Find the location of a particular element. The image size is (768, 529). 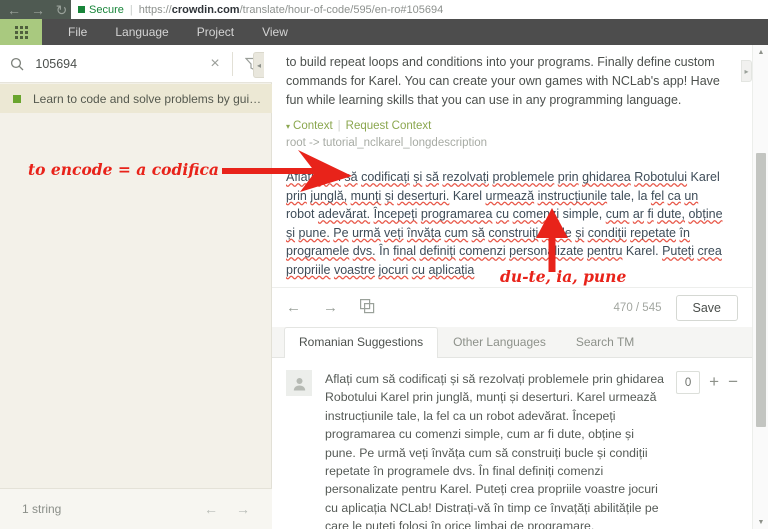

menu-items: File Language Project View is located at coordinates (172, 32).